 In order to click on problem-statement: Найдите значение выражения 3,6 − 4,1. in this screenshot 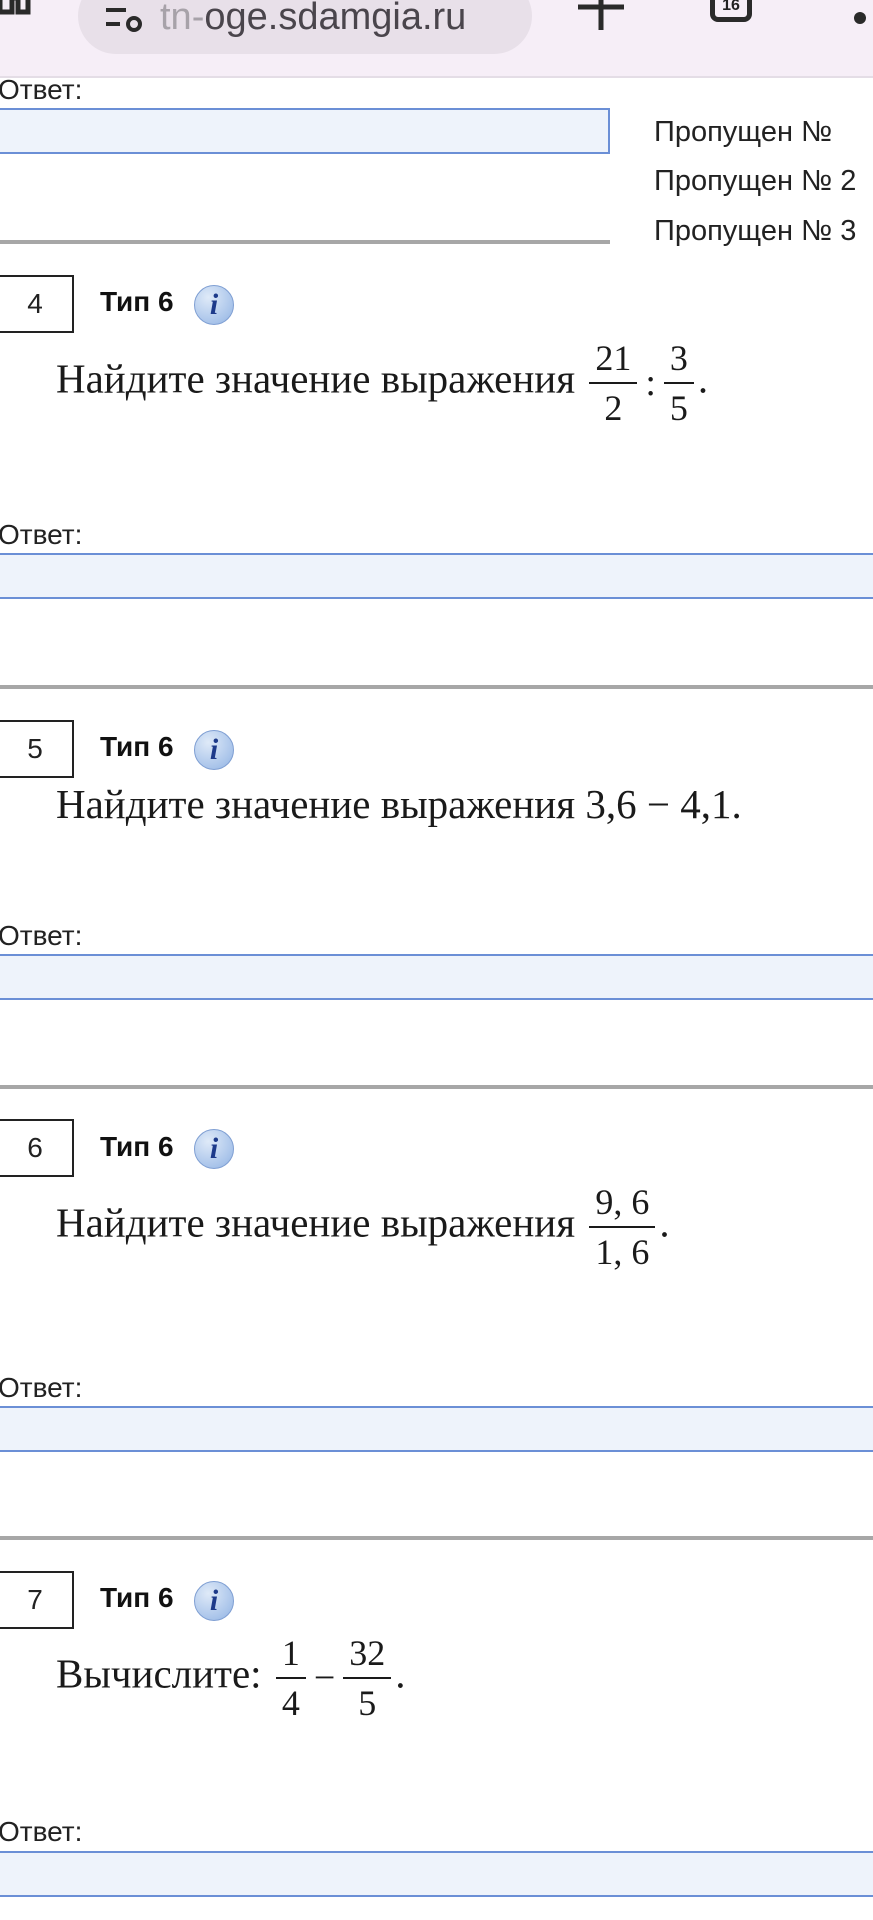, I will do `click(399, 804)`.